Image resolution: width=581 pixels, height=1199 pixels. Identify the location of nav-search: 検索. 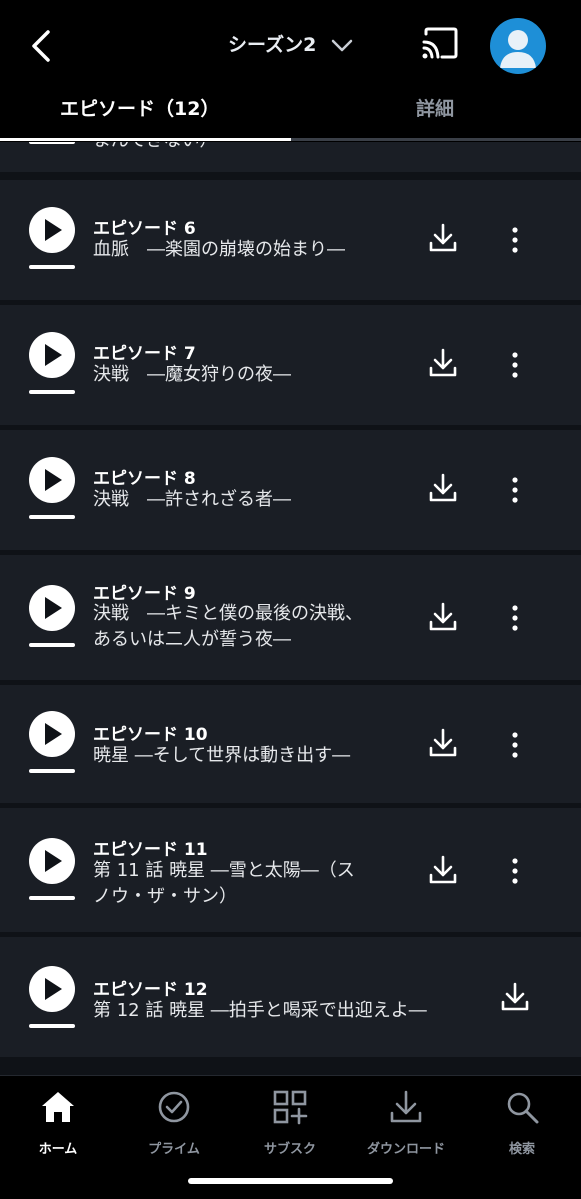
(522, 1121).